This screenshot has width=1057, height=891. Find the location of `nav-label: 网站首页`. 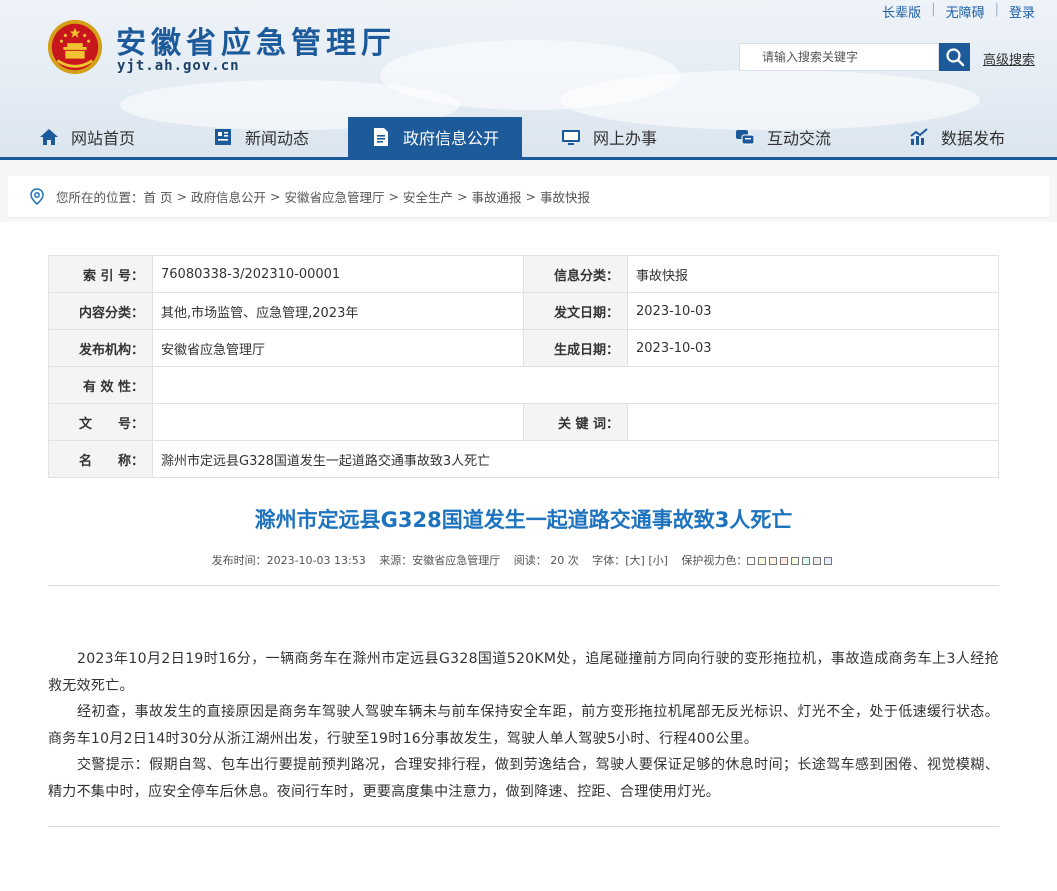

nav-label: 网站首页 is located at coordinates (102, 138).